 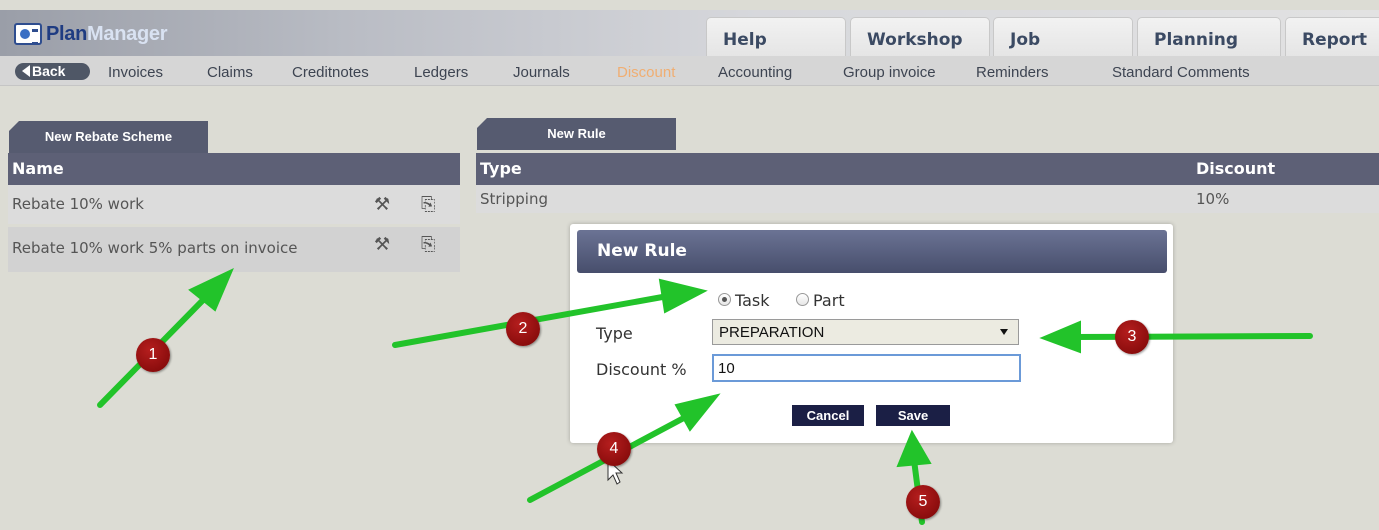 What do you see at coordinates (683, 296) in the screenshot?
I see `arrow-2-head` at bounding box center [683, 296].